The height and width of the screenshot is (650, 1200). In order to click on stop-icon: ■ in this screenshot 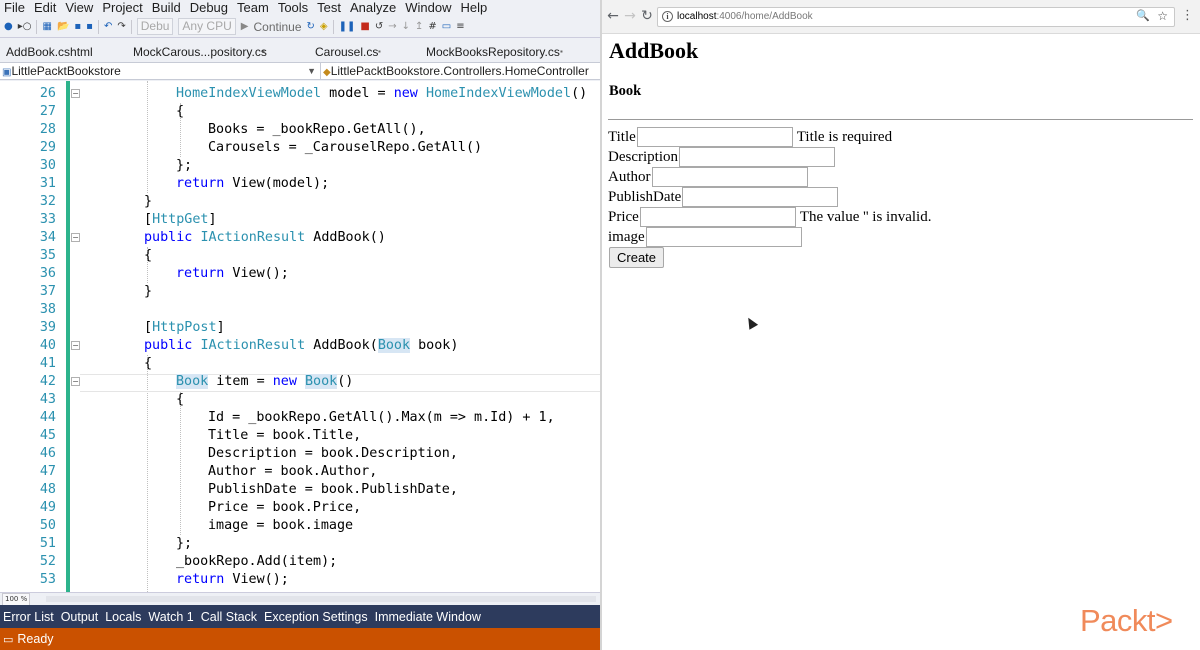, I will do `click(364, 26)`.